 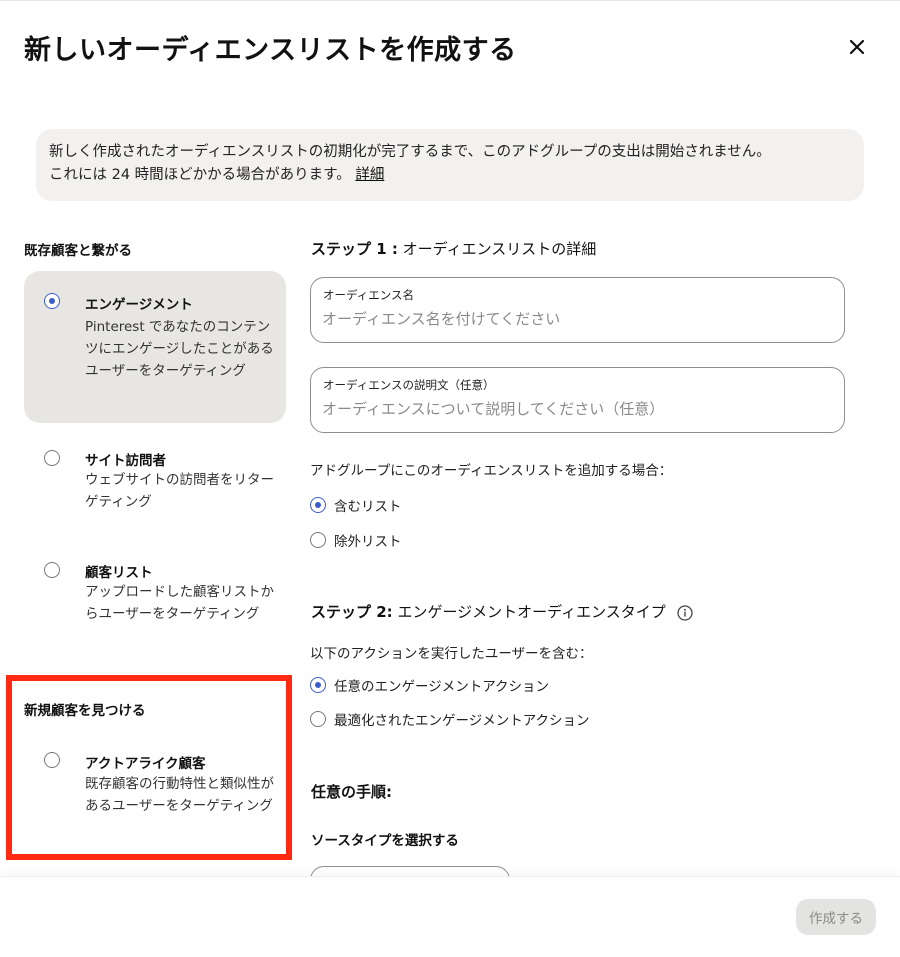 I want to click on close-button, so click(x=857, y=47).